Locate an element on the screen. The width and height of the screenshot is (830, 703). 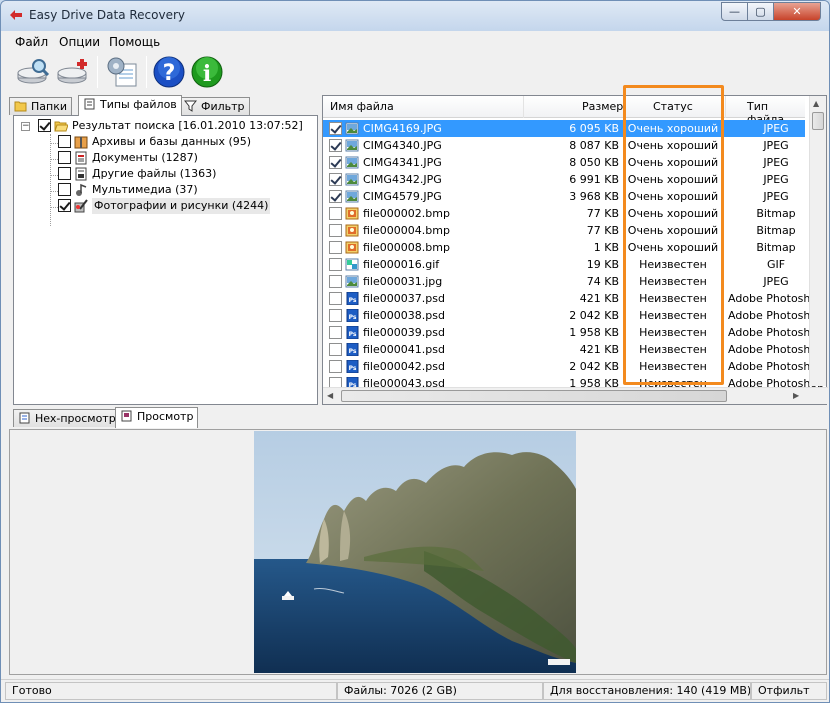
file-name: file000031.jpg is located at coordinates (403, 281).